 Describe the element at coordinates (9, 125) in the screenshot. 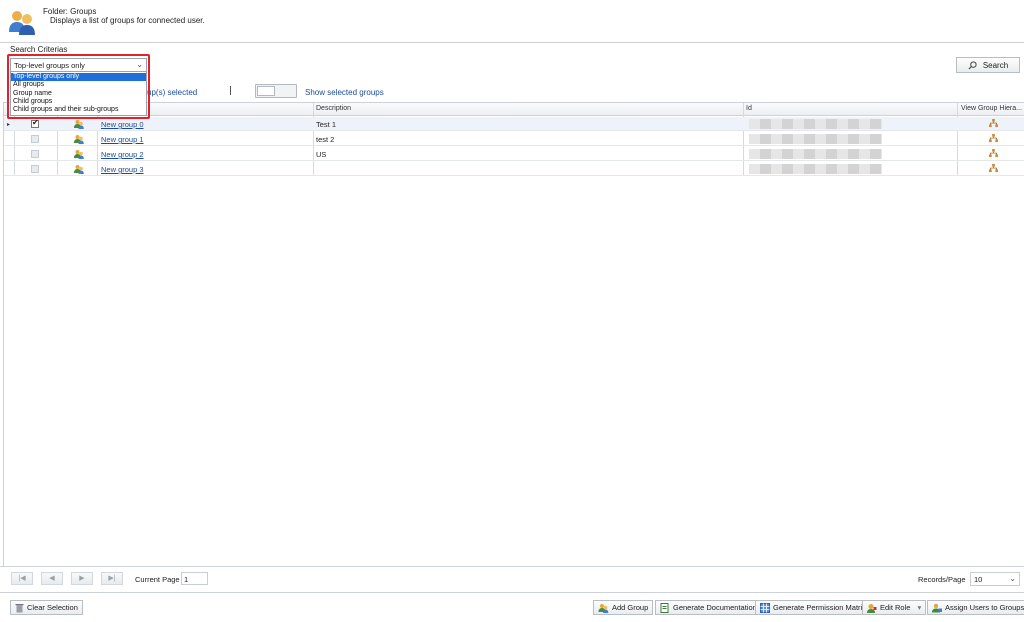

I see `row-indicator-icon: ▸` at that location.